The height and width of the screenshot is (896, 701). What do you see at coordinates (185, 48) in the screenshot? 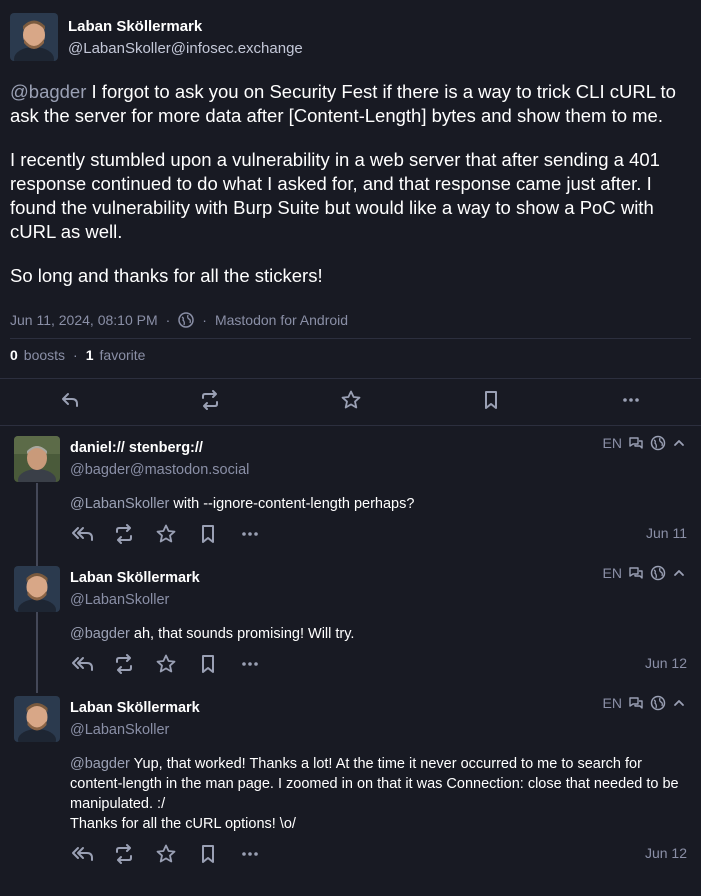
I see `author-handle: @LabanSkoller@infosec.exchange` at bounding box center [185, 48].